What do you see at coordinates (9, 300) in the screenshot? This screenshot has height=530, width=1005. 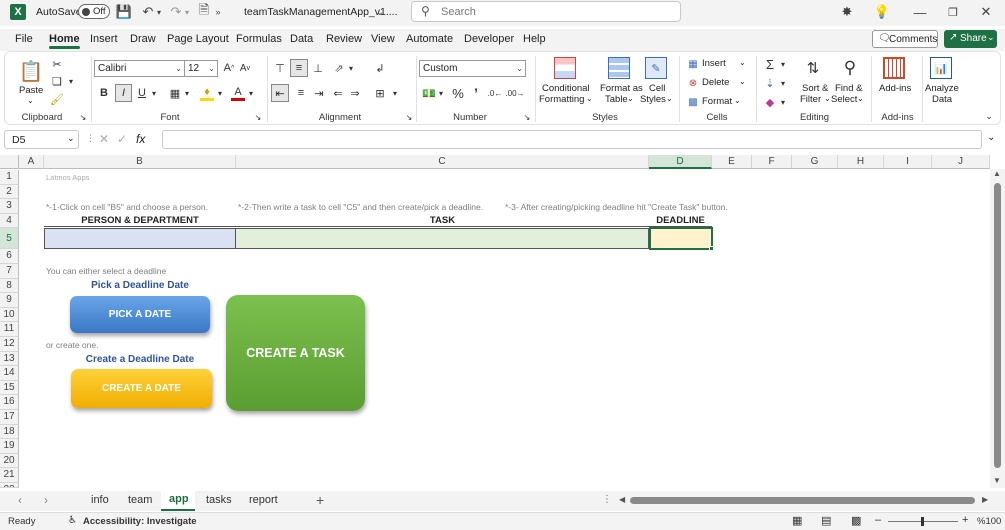 I see `row-header: 9` at bounding box center [9, 300].